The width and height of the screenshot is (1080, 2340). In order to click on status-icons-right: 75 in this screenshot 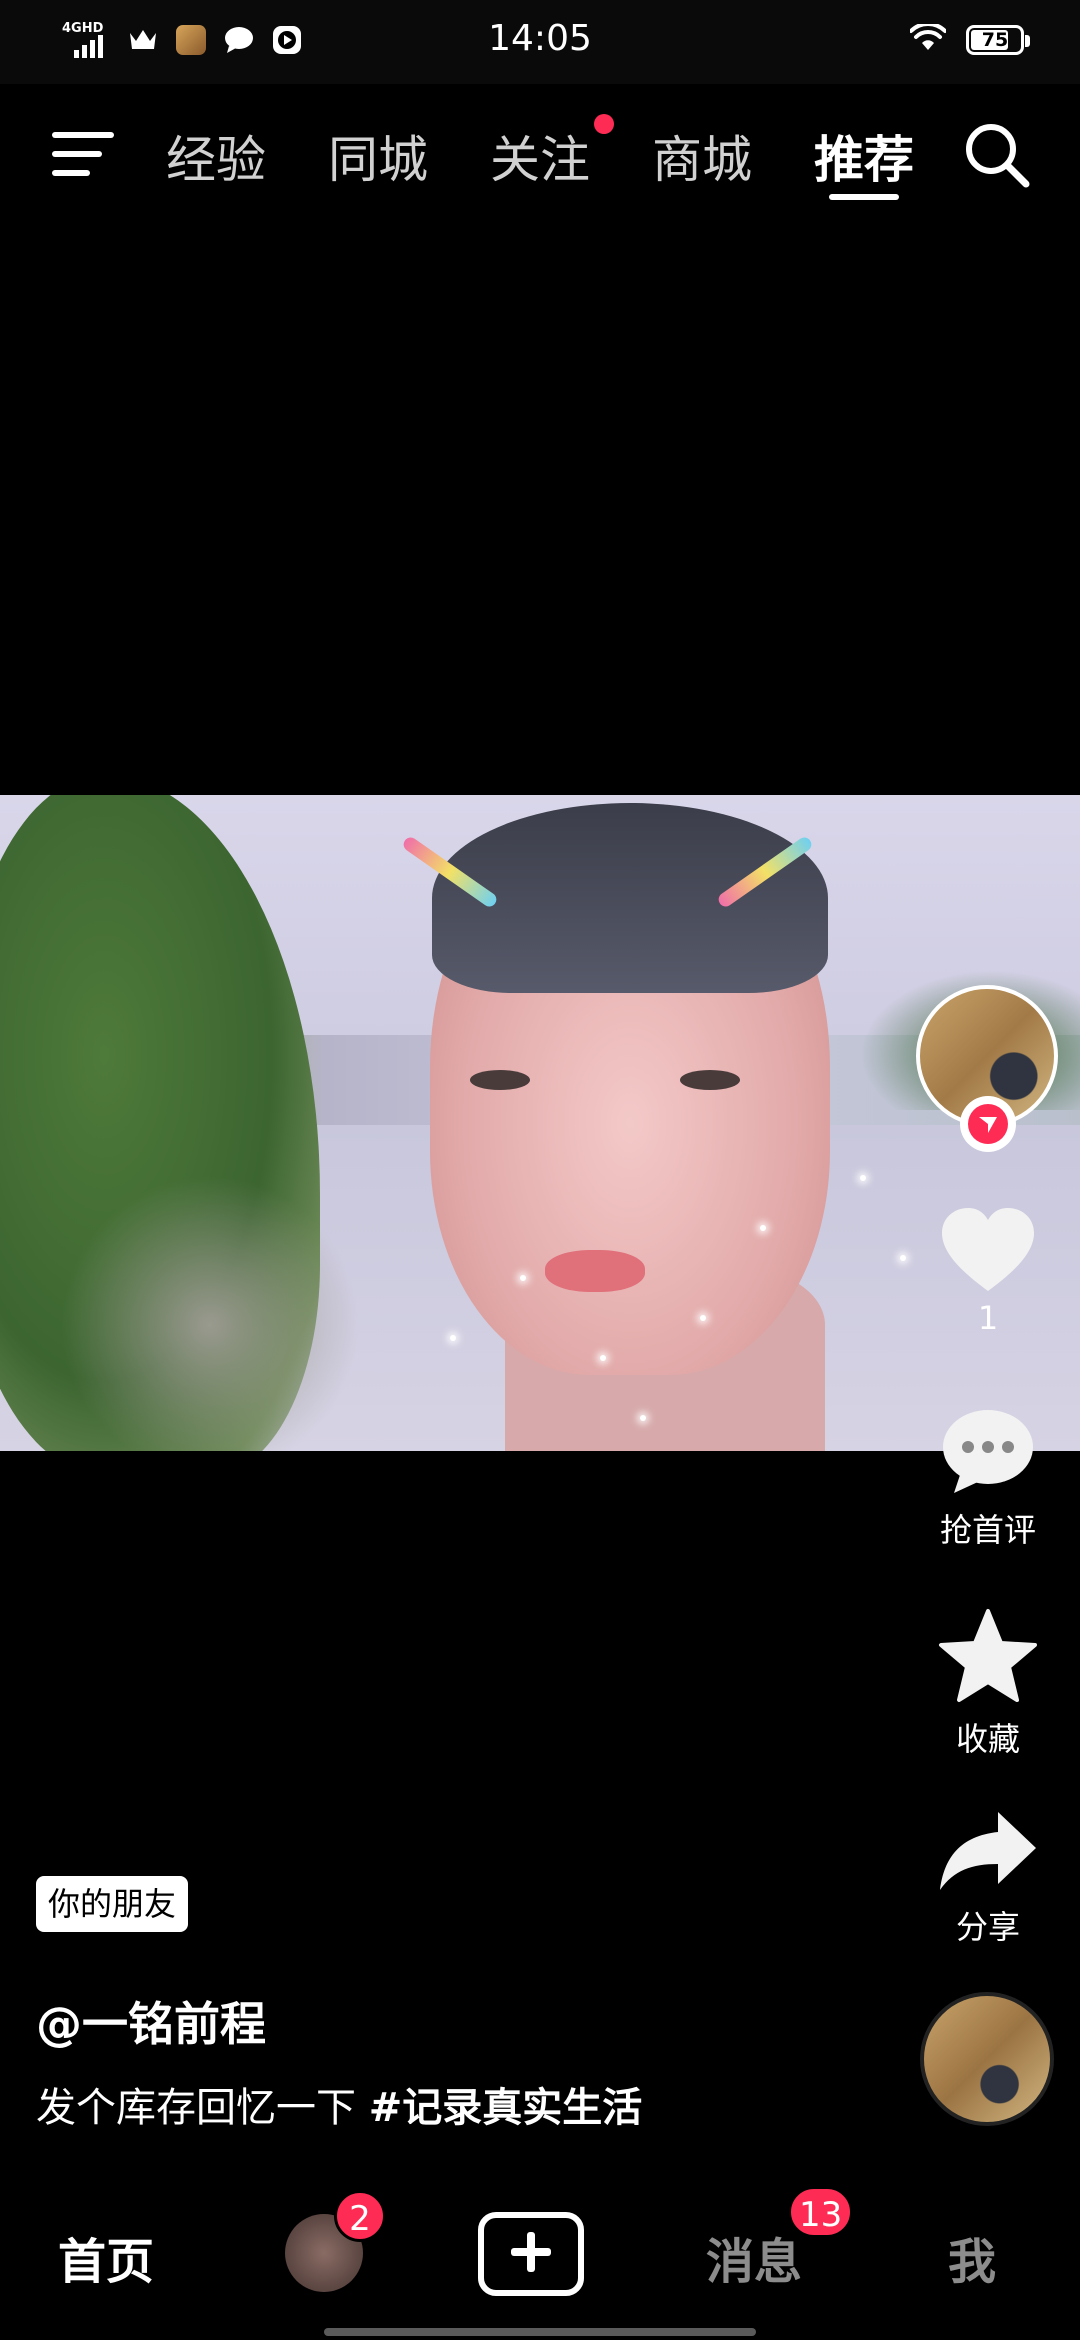, I will do `click(969, 38)`.